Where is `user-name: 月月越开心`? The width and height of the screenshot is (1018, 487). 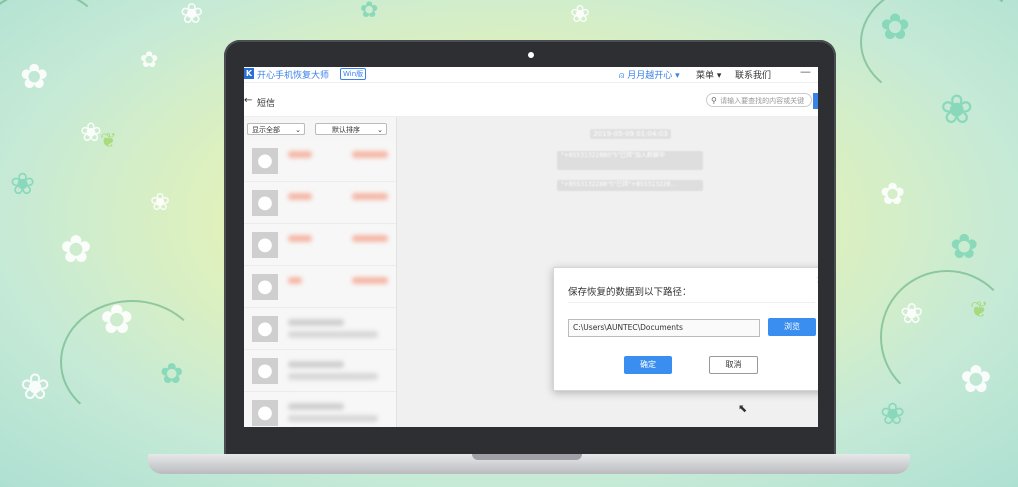 user-name: 月月越开心 is located at coordinates (650, 76).